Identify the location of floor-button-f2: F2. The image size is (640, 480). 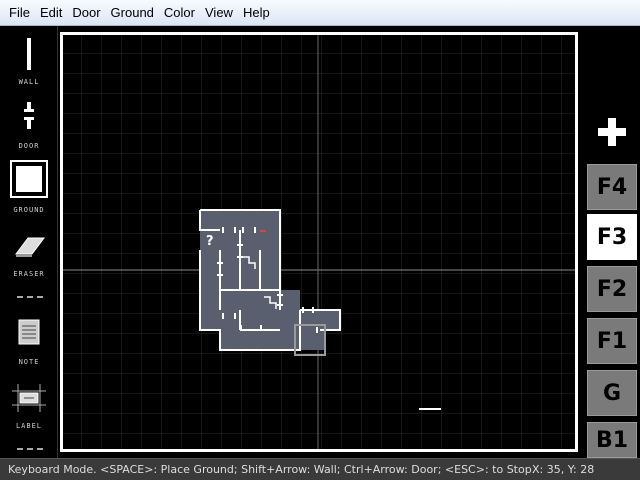
(612, 289).